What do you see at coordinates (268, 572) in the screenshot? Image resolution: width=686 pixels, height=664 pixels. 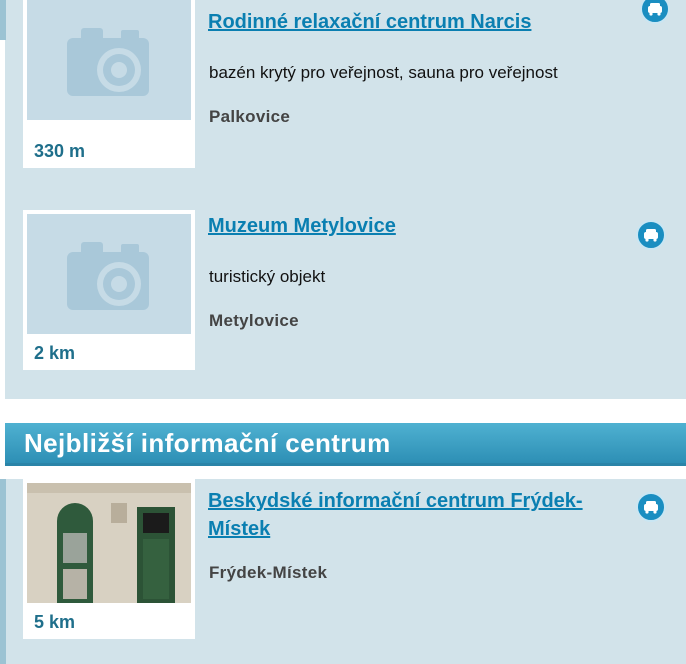 I see `item-place: Frýdek-Místek` at bounding box center [268, 572].